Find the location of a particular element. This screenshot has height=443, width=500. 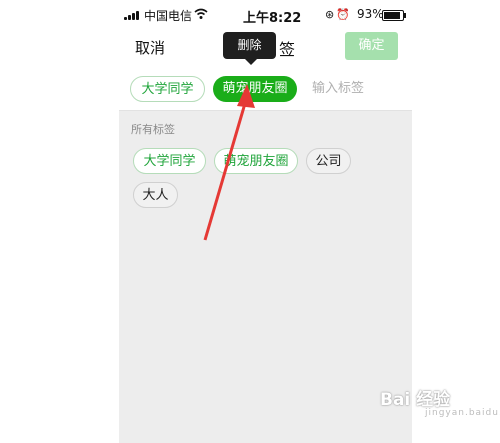

watermark-logo: Bai 经验 is located at coordinates (415, 400).